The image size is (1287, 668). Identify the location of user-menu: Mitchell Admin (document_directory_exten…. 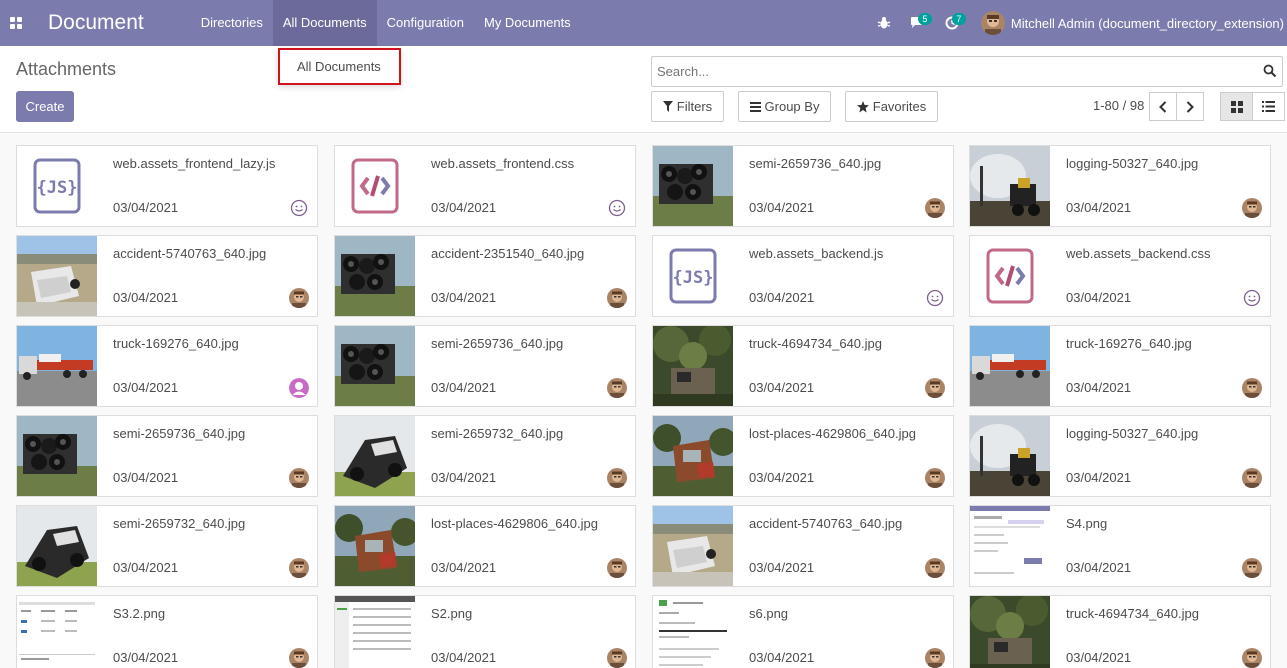
(1132, 23).